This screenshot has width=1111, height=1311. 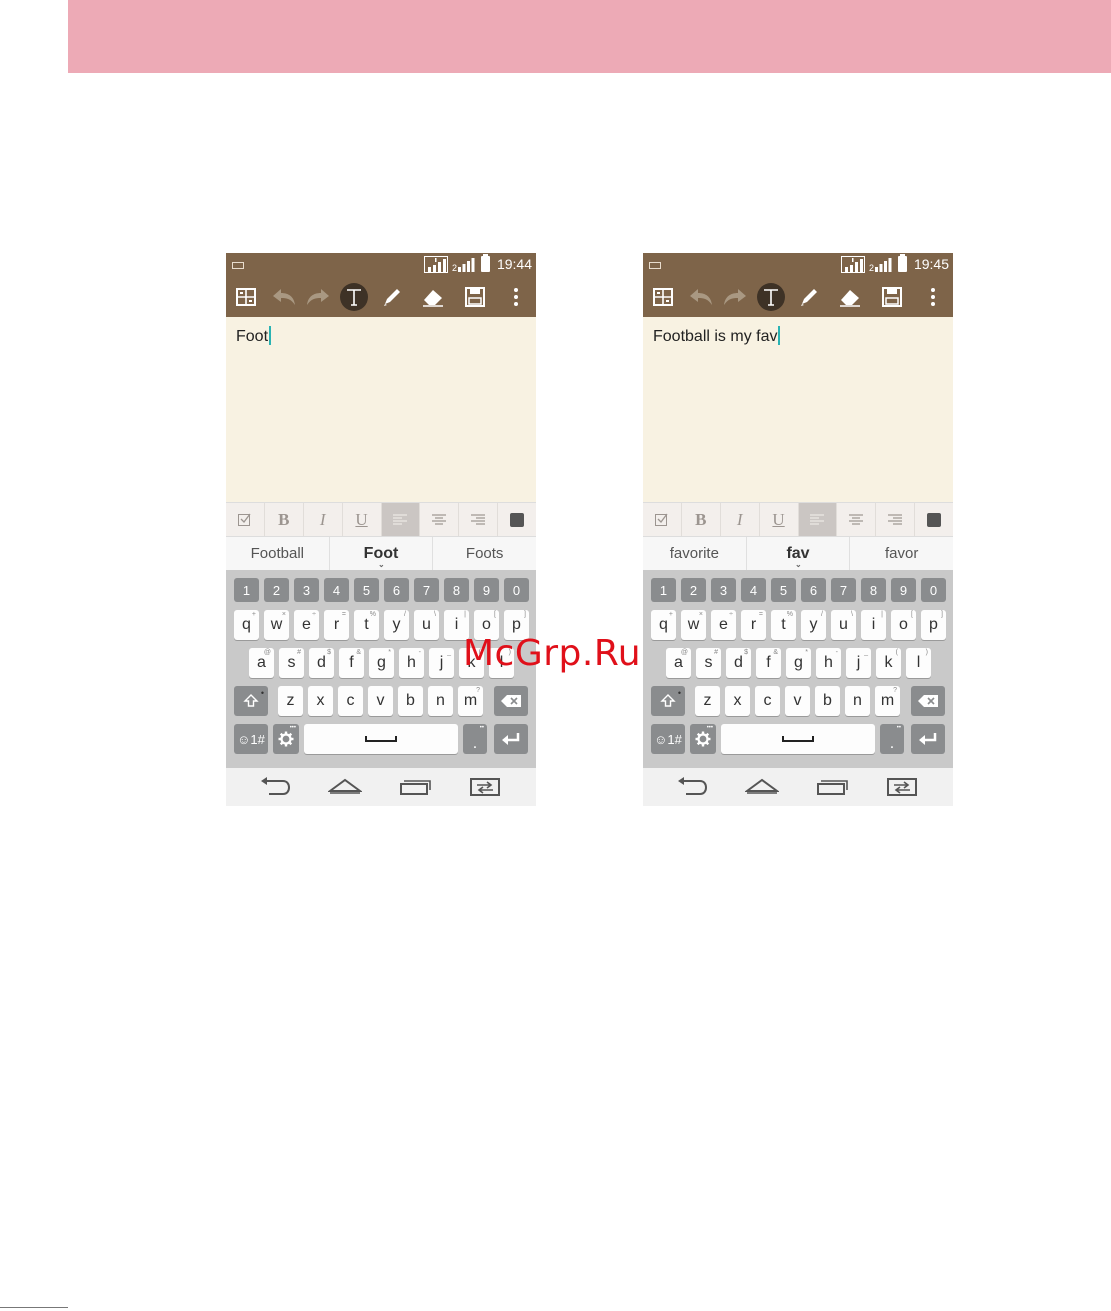 I want to click on eraser-icon, so click(x=850, y=297).